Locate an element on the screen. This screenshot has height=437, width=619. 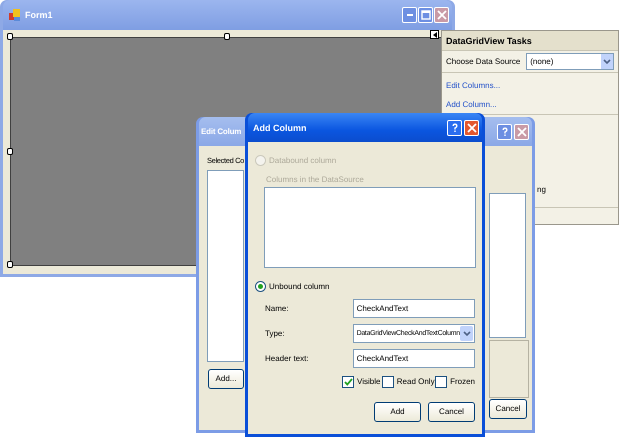
radio-label: Databound column is located at coordinates (302, 161).